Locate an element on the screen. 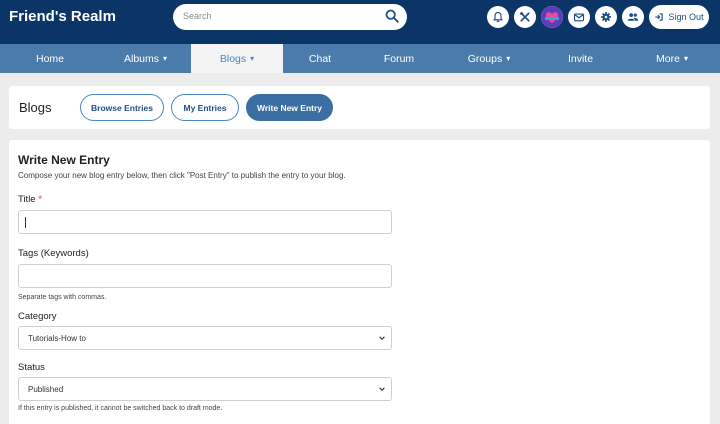  nav-more: More ▾ is located at coordinates (672, 58).